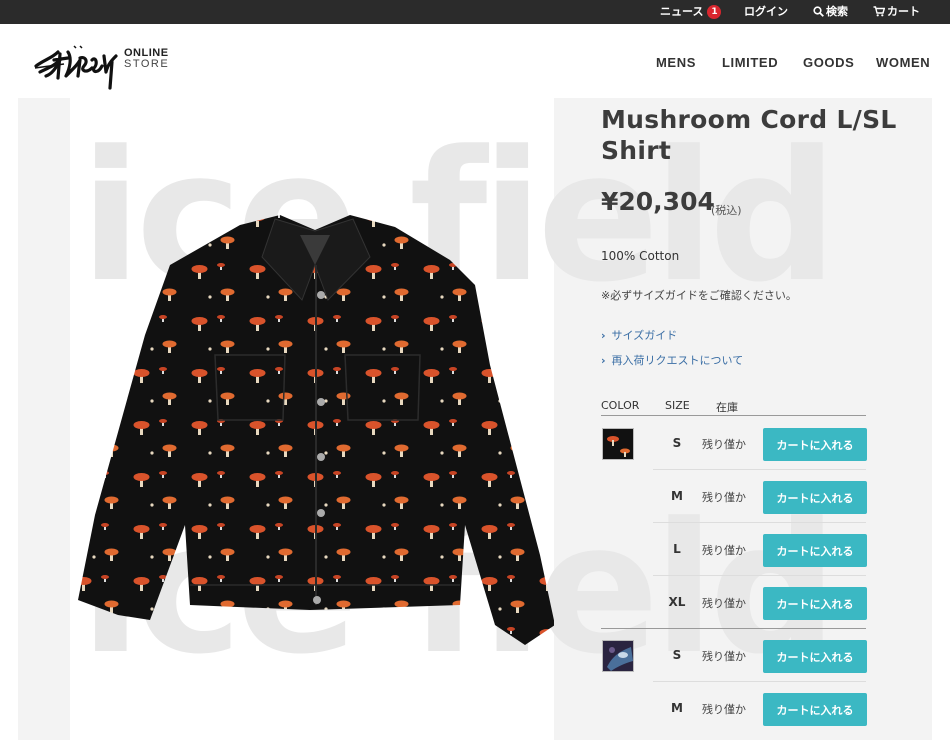 The image size is (950, 740). I want to click on stussy-logo, so click(79, 64).